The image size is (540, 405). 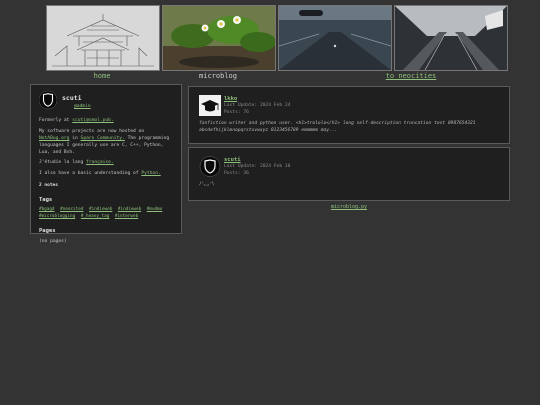 What do you see at coordinates (155, 209) in the screenshot?
I see `tag-link: #mudmo` at bounding box center [155, 209].